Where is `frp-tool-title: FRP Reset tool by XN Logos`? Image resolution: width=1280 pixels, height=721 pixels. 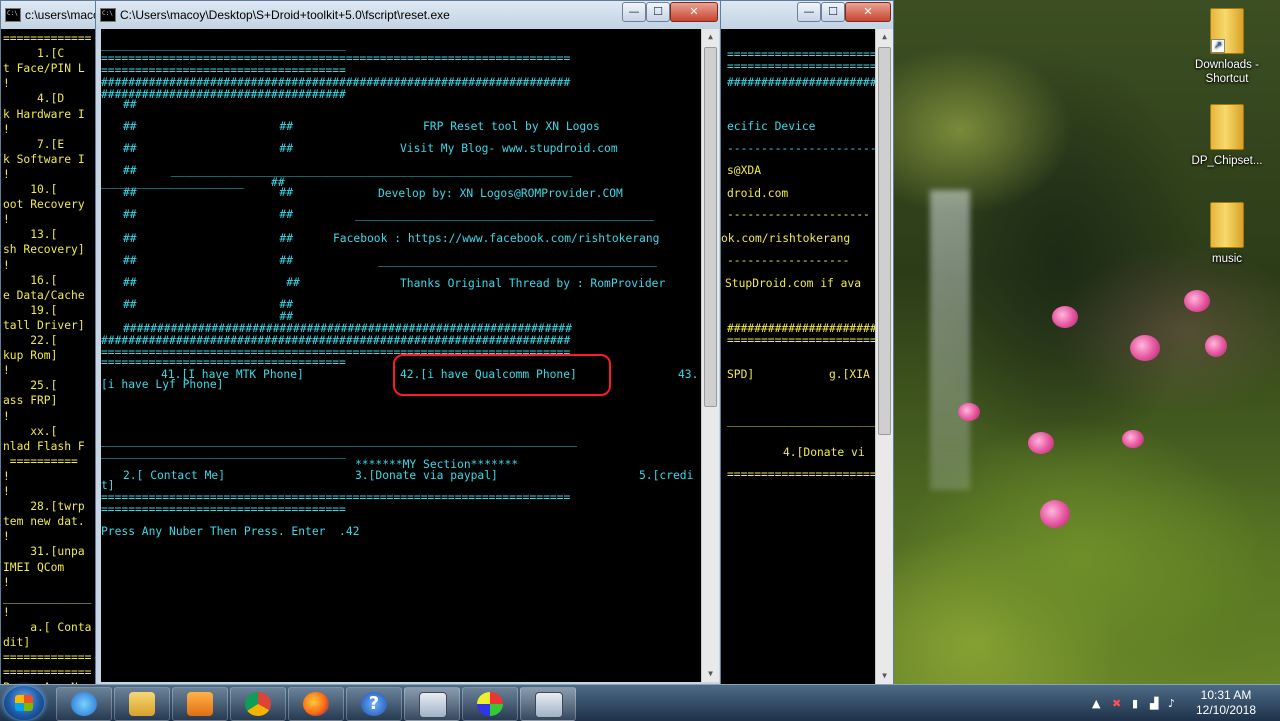 frp-tool-title: FRP Reset tool by XN Logos is located at coordinates (511, 126).